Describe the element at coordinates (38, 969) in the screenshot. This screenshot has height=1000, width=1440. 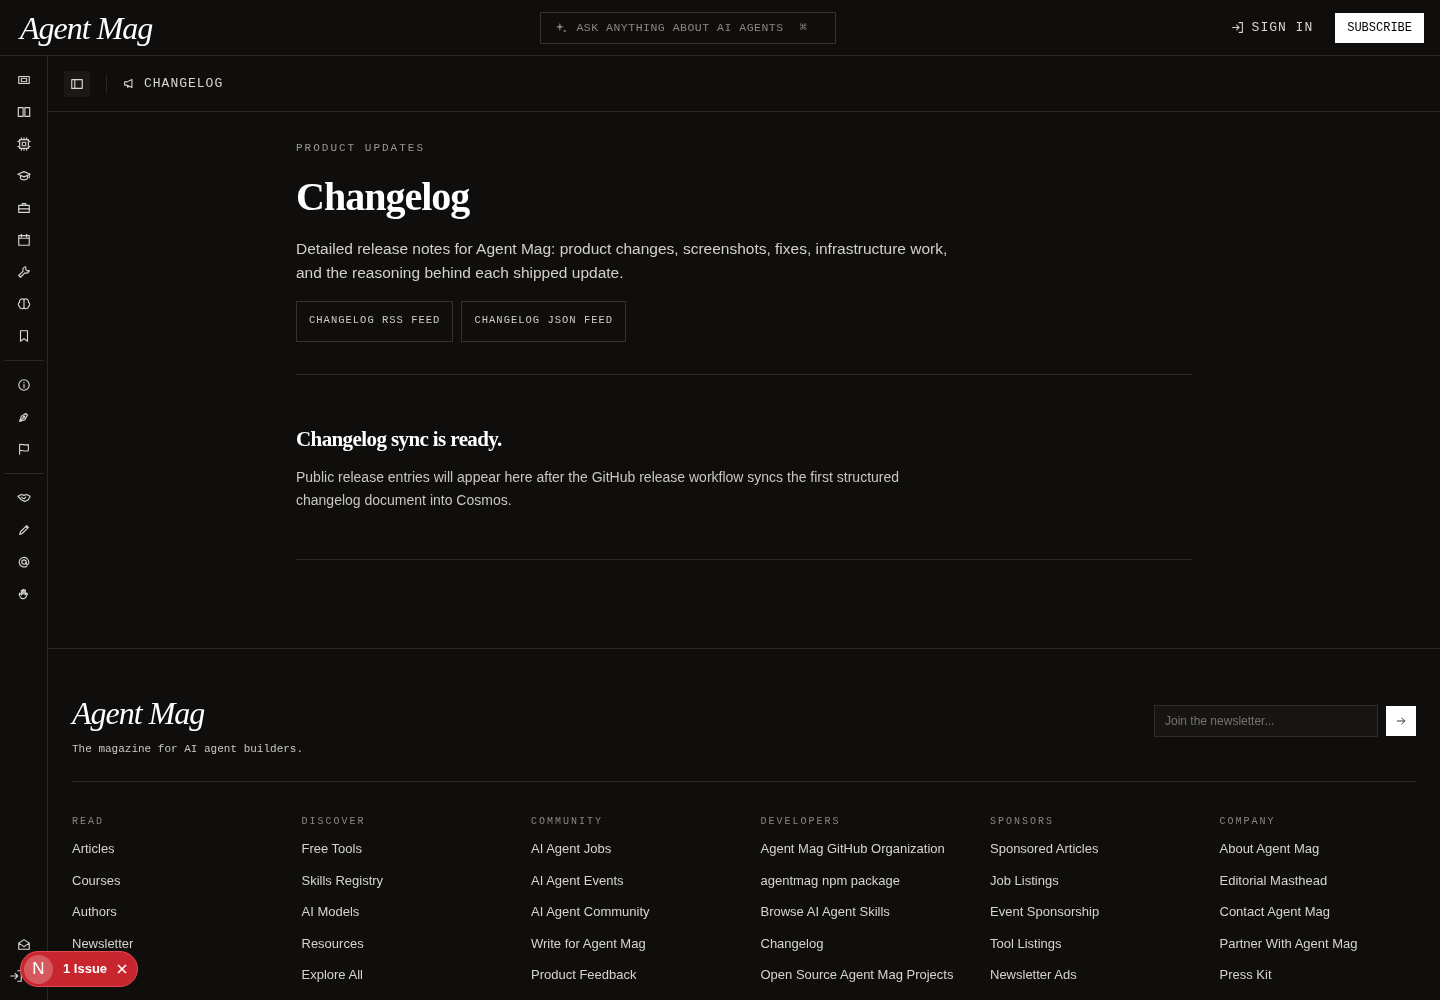
I see `avatar: N` at that location.